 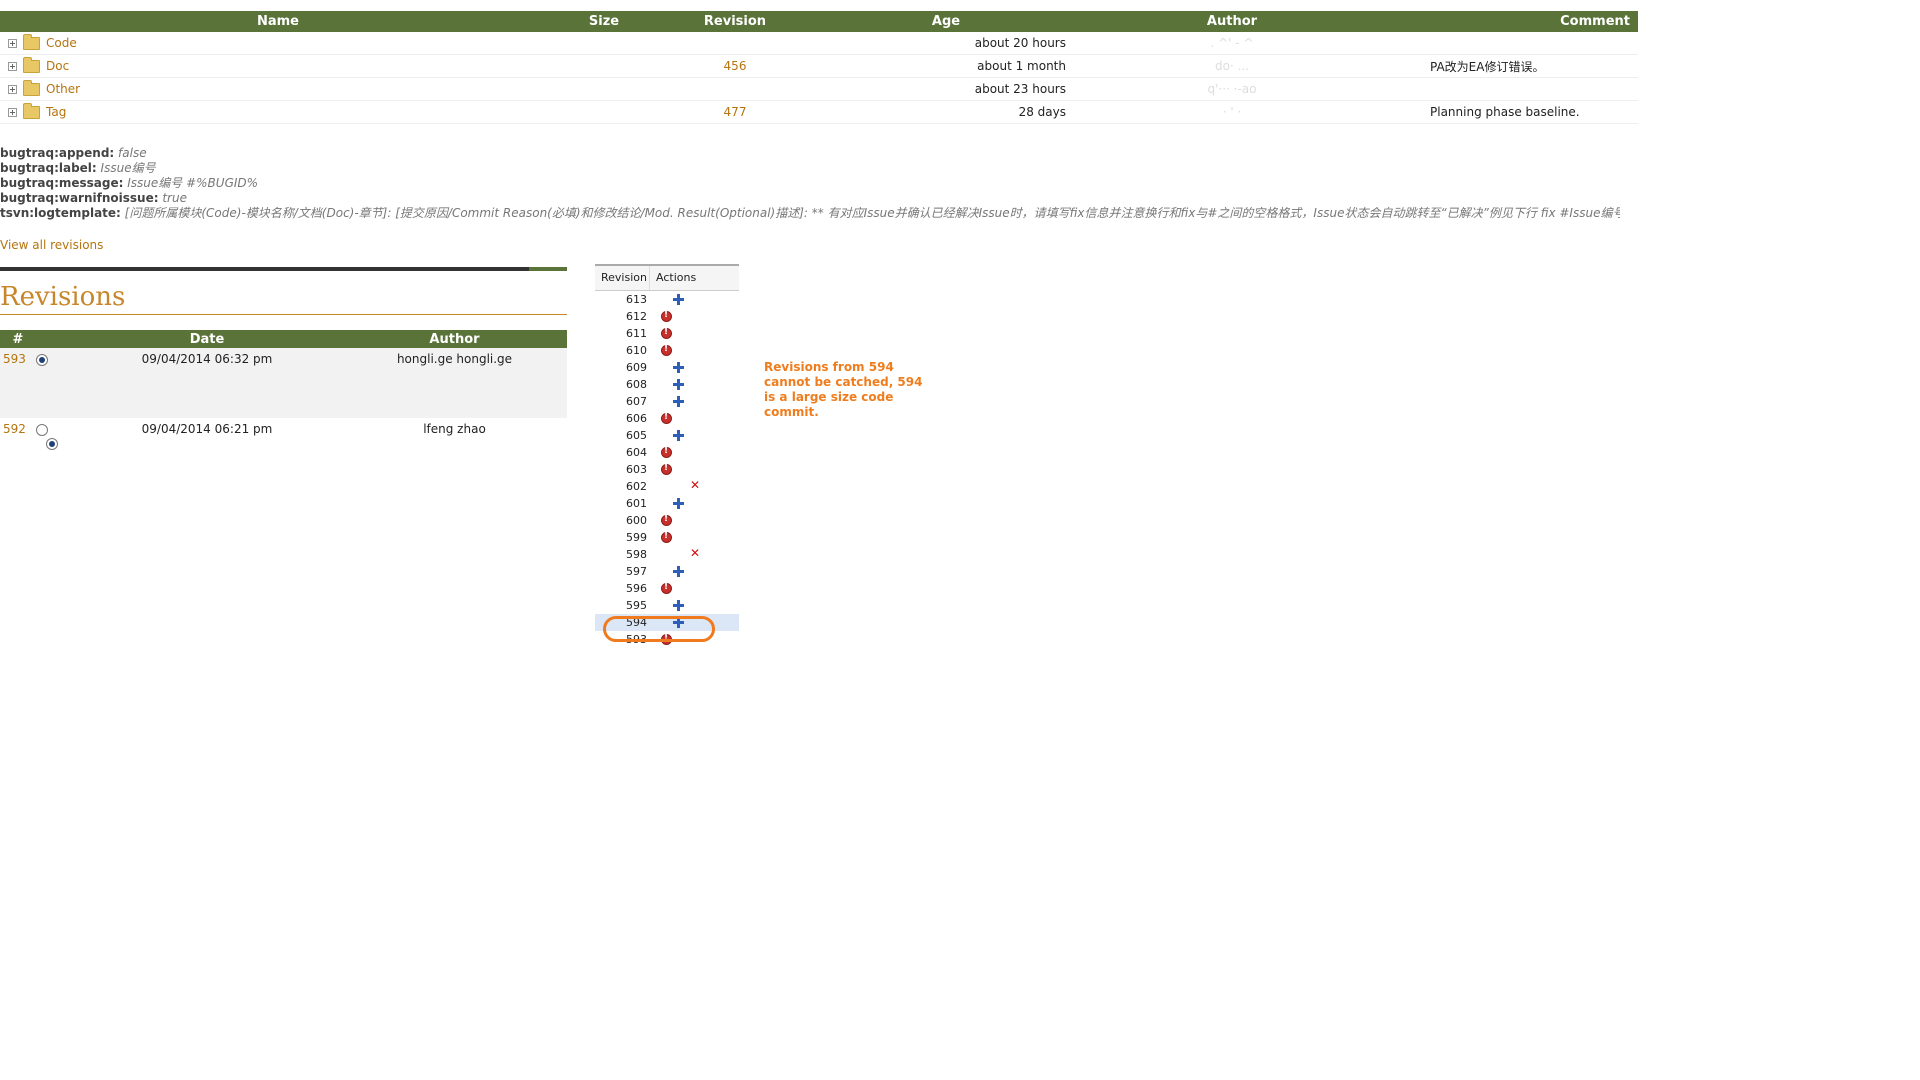 What do you see at coordinates (636, 350) in the screenshot?
I see `revlist-revision: 610` at bounding box center [636, 350].